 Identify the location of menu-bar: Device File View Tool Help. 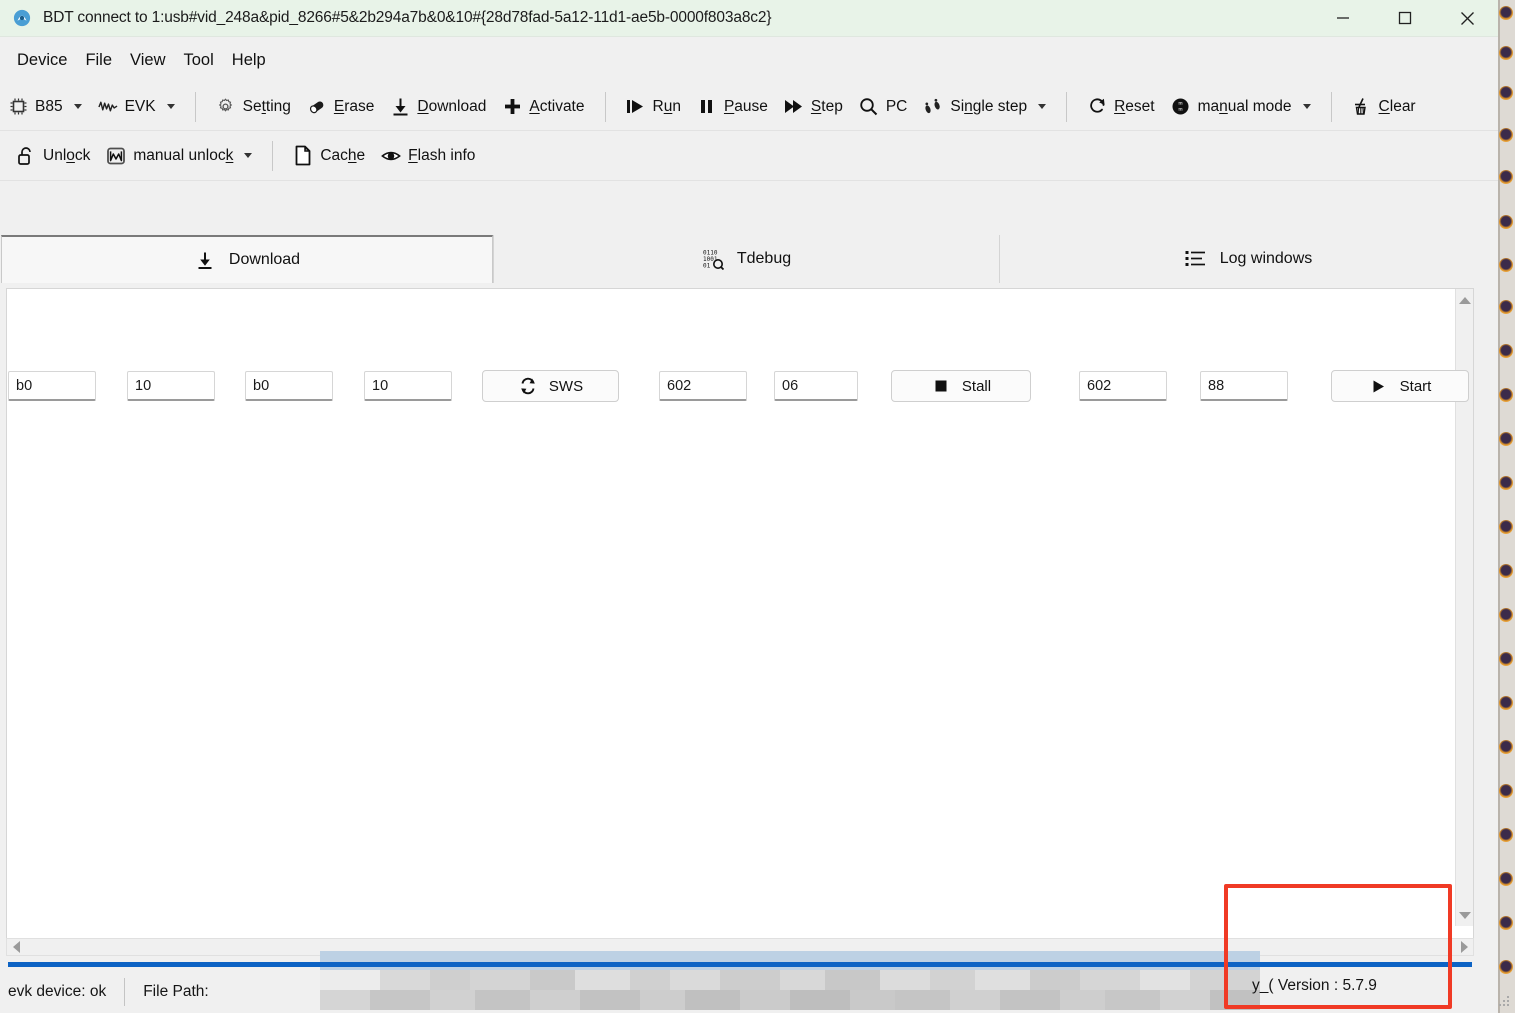
(749, 60).